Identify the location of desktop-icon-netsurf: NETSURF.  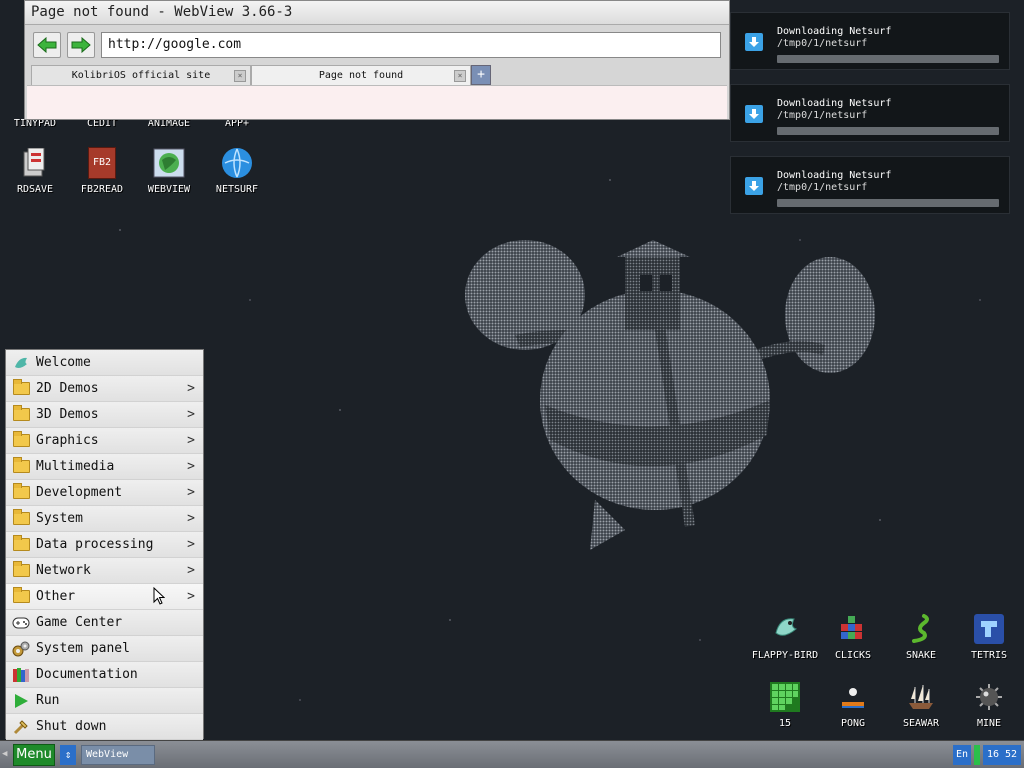
(237, 170).